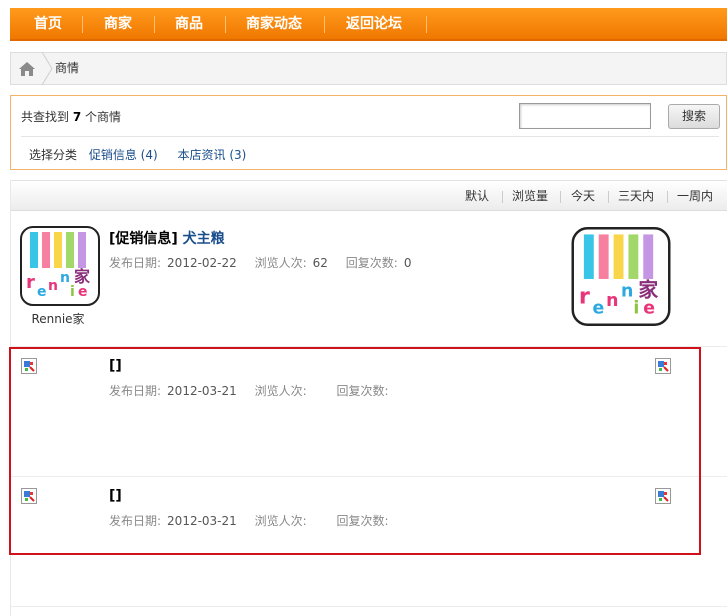  Describe the element at coordinates (48, 24) in the screenshot. I see `nav-home: 首页` at that location.